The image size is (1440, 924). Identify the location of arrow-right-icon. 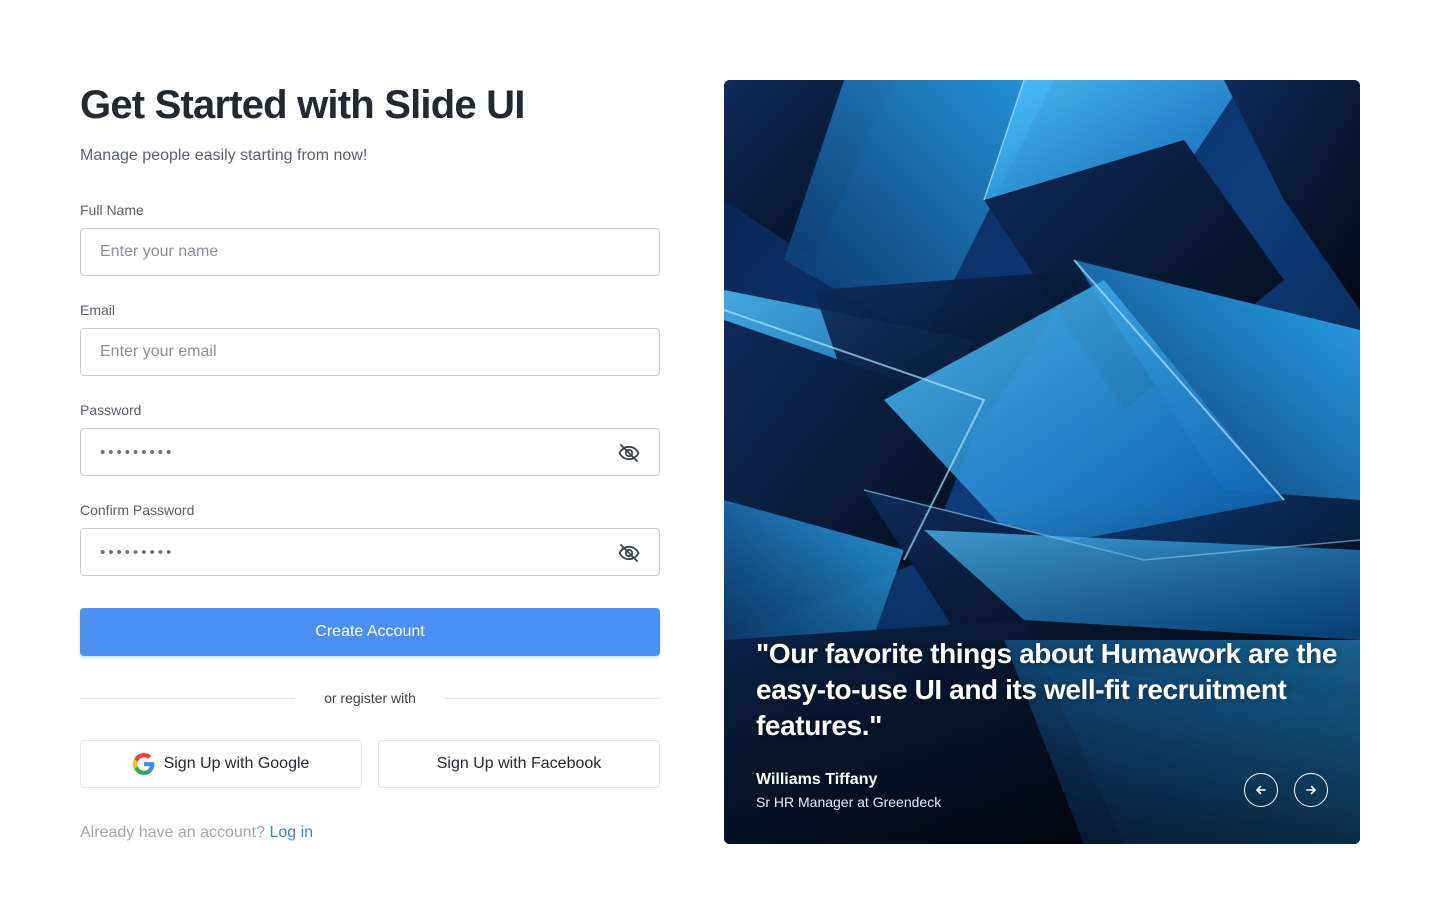
(1311, 790).